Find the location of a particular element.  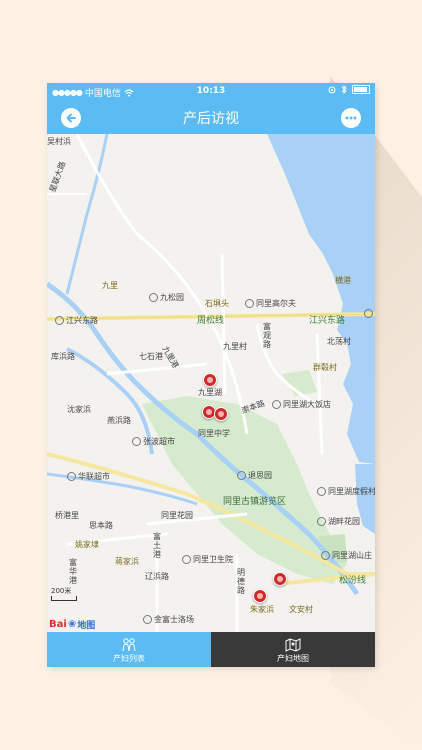

tab-label: 产妇列表 is located at coordinates (129, 658).